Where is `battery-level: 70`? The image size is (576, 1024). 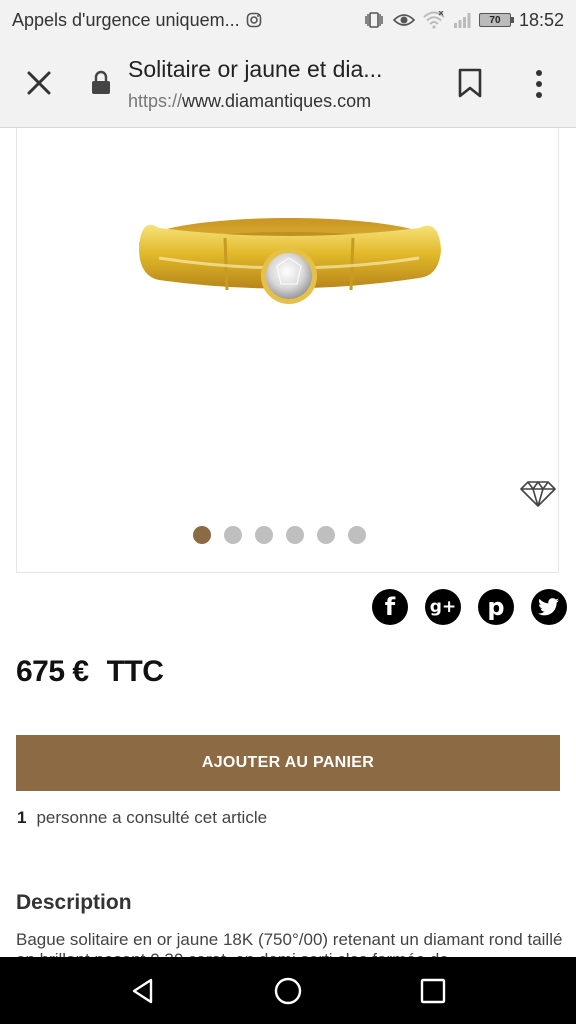
battery-level: 70 is located at coordinates (495, 20).